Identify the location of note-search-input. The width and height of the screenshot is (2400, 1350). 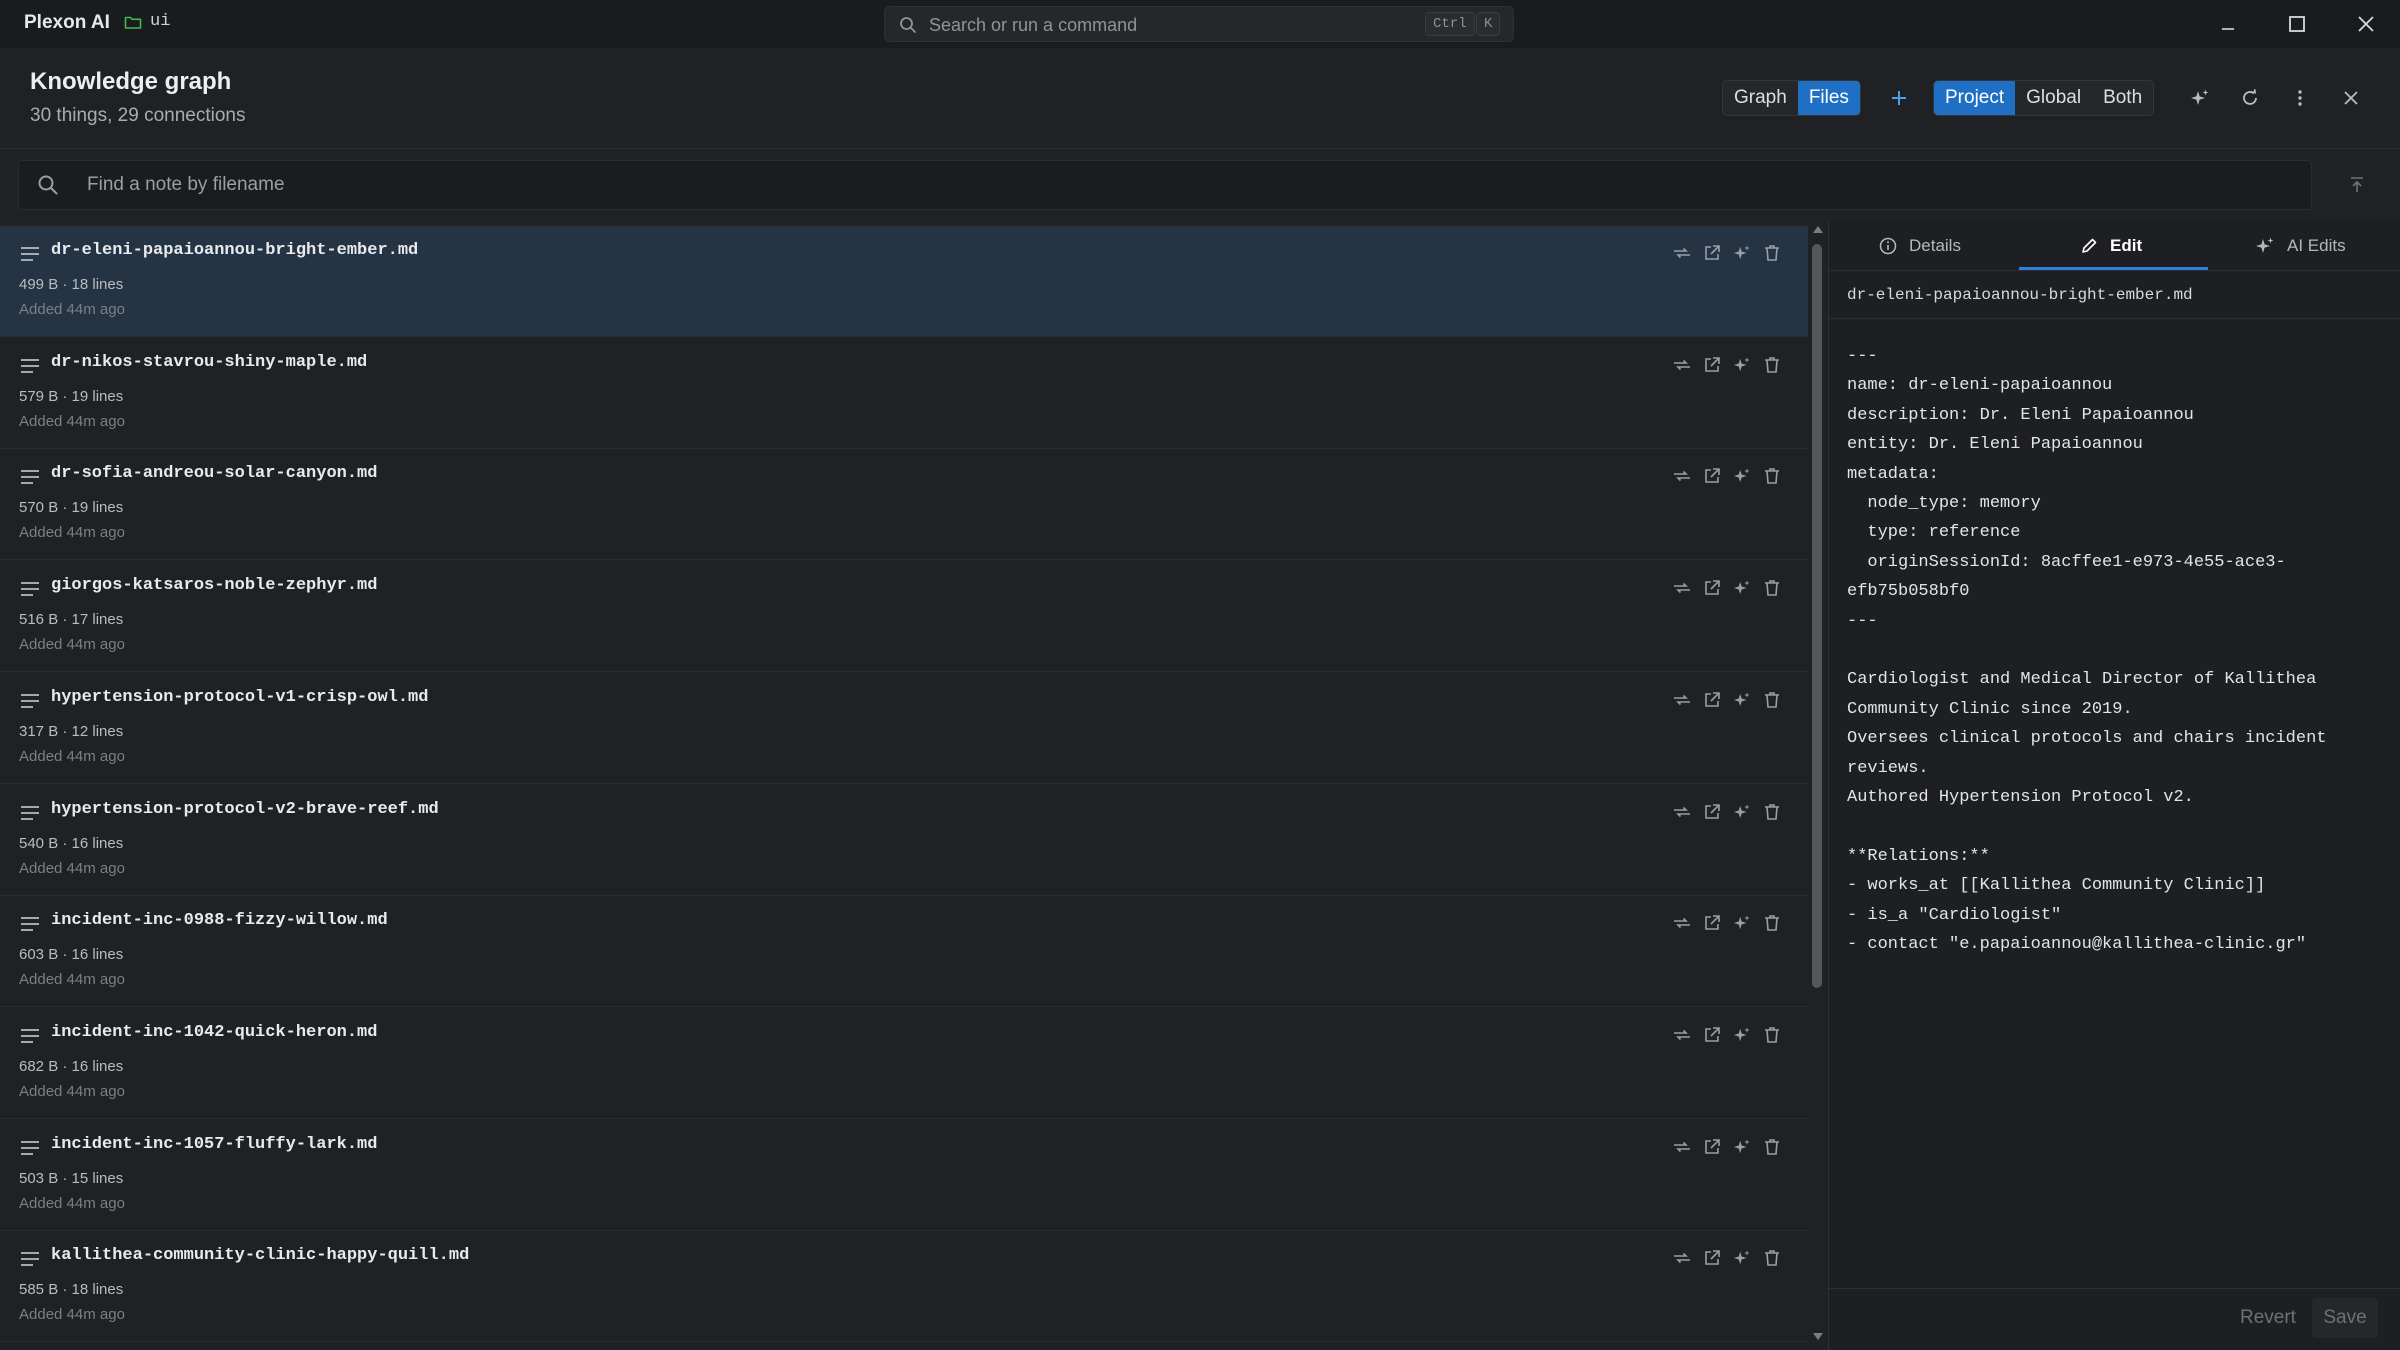
(687, 185).